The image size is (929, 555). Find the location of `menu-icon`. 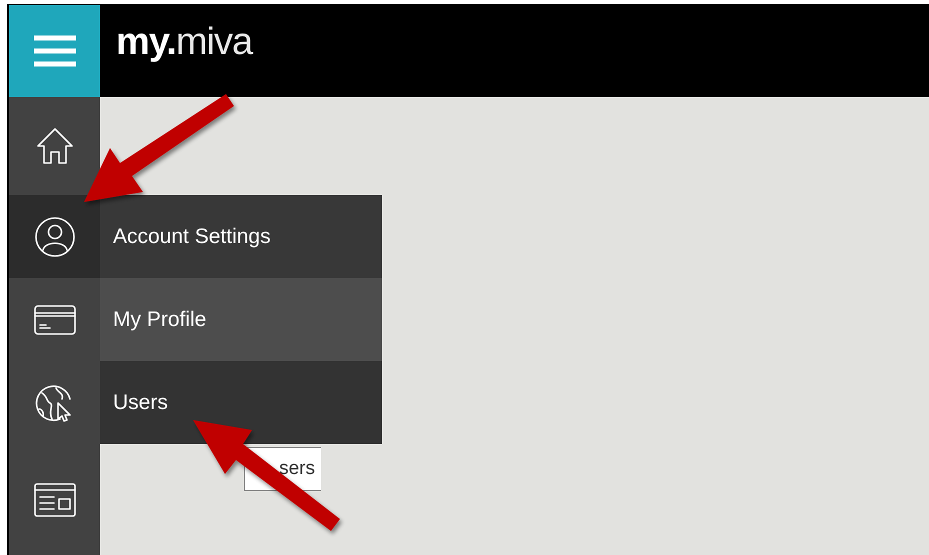

menu-icon is located at coordinates (55, 51).